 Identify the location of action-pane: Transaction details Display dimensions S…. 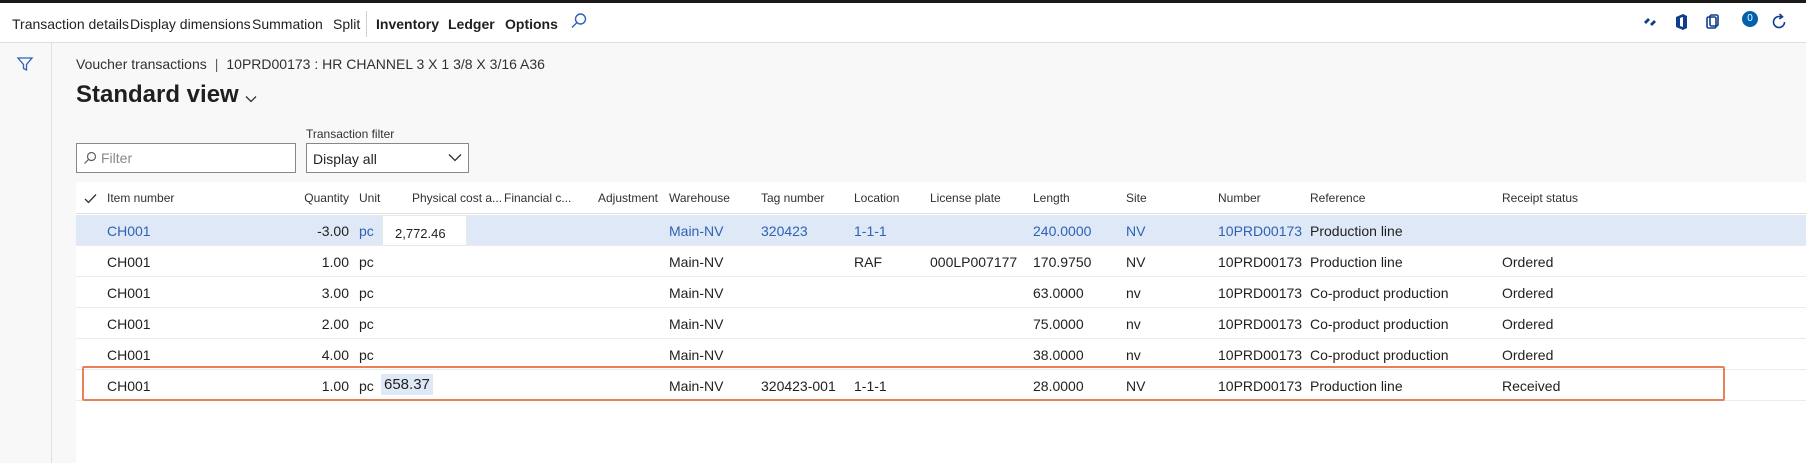
(903, 21).